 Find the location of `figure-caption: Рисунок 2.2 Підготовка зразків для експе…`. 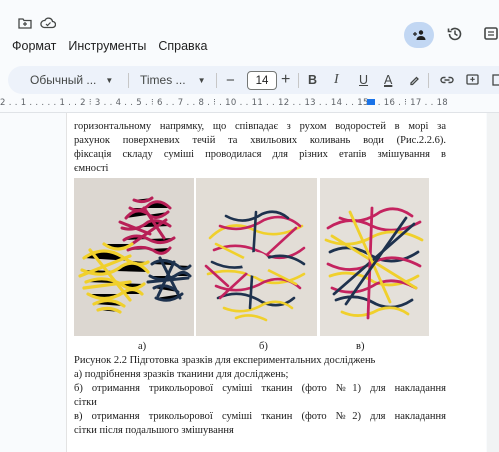

figure-caption: Рисунок 2.2 Підготовка зразків для експе… is located at coordinates (225, 360).